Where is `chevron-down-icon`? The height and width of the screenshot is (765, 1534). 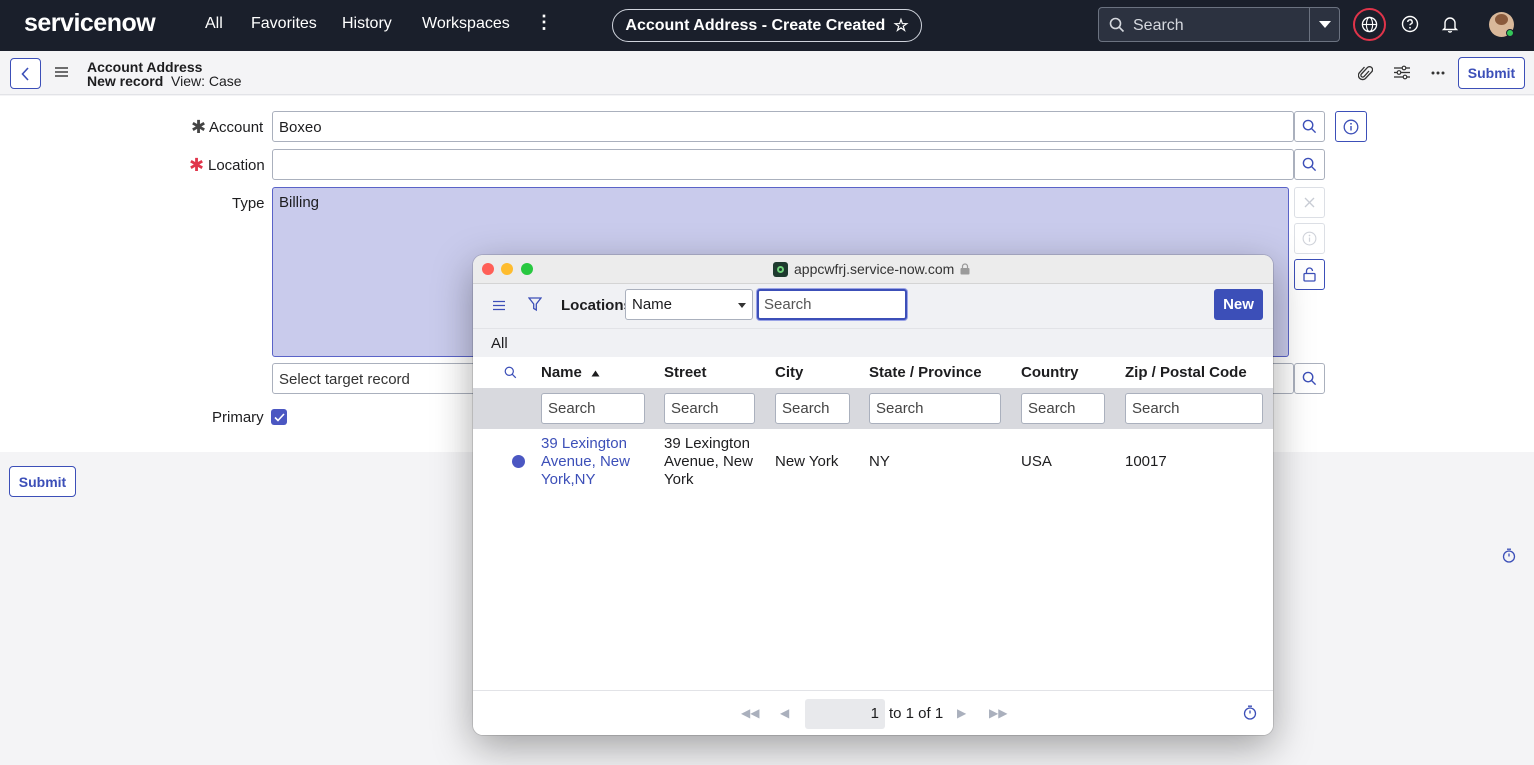 chevron-down-icon is located at coordinates (1325, 24).